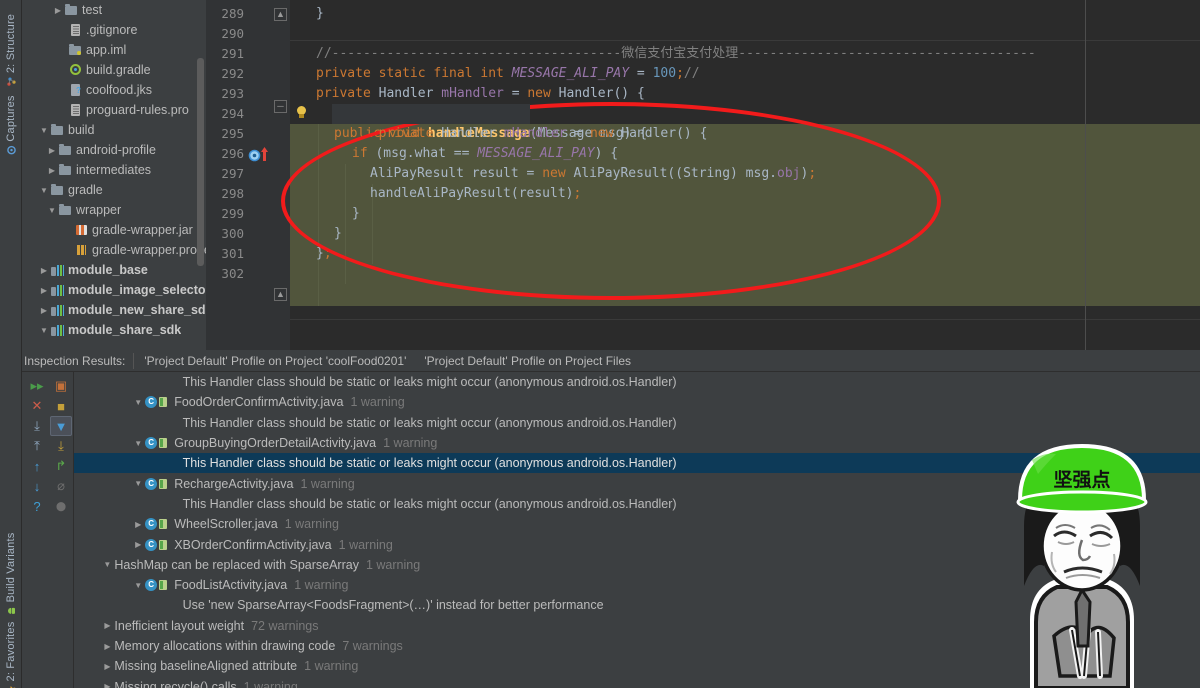  Describe the element at coordinates (114, 210) in the screenshot. I see `project-tree-item: ▼ wrapper` at that location.